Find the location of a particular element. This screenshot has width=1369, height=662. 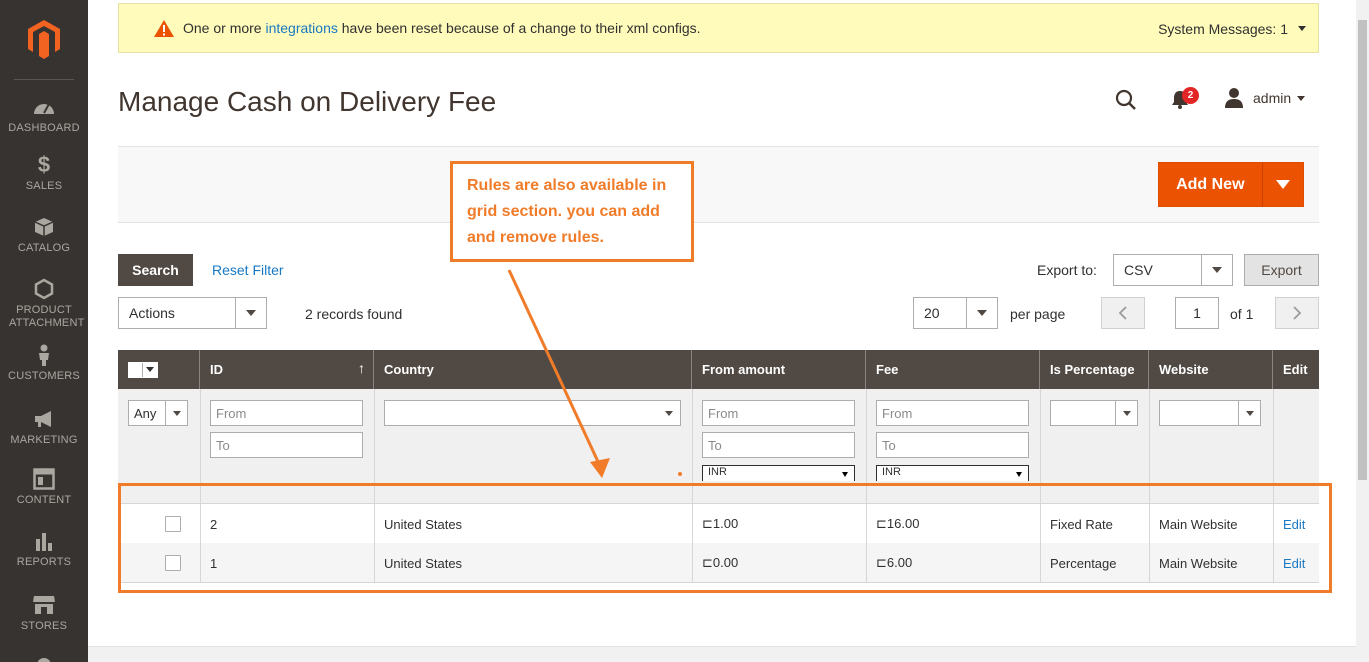

page-number-input: 1 is located at coordinates (1197, 313).